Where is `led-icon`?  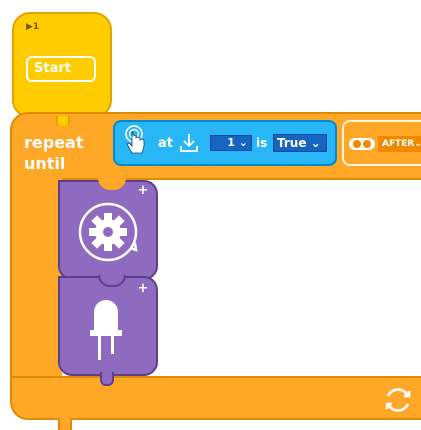
led-icon is located at coordinates (106, 330).